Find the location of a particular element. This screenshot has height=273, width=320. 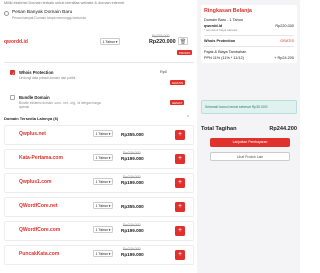

domain-price: Rp220.000 is located at coordinates (162, 42).